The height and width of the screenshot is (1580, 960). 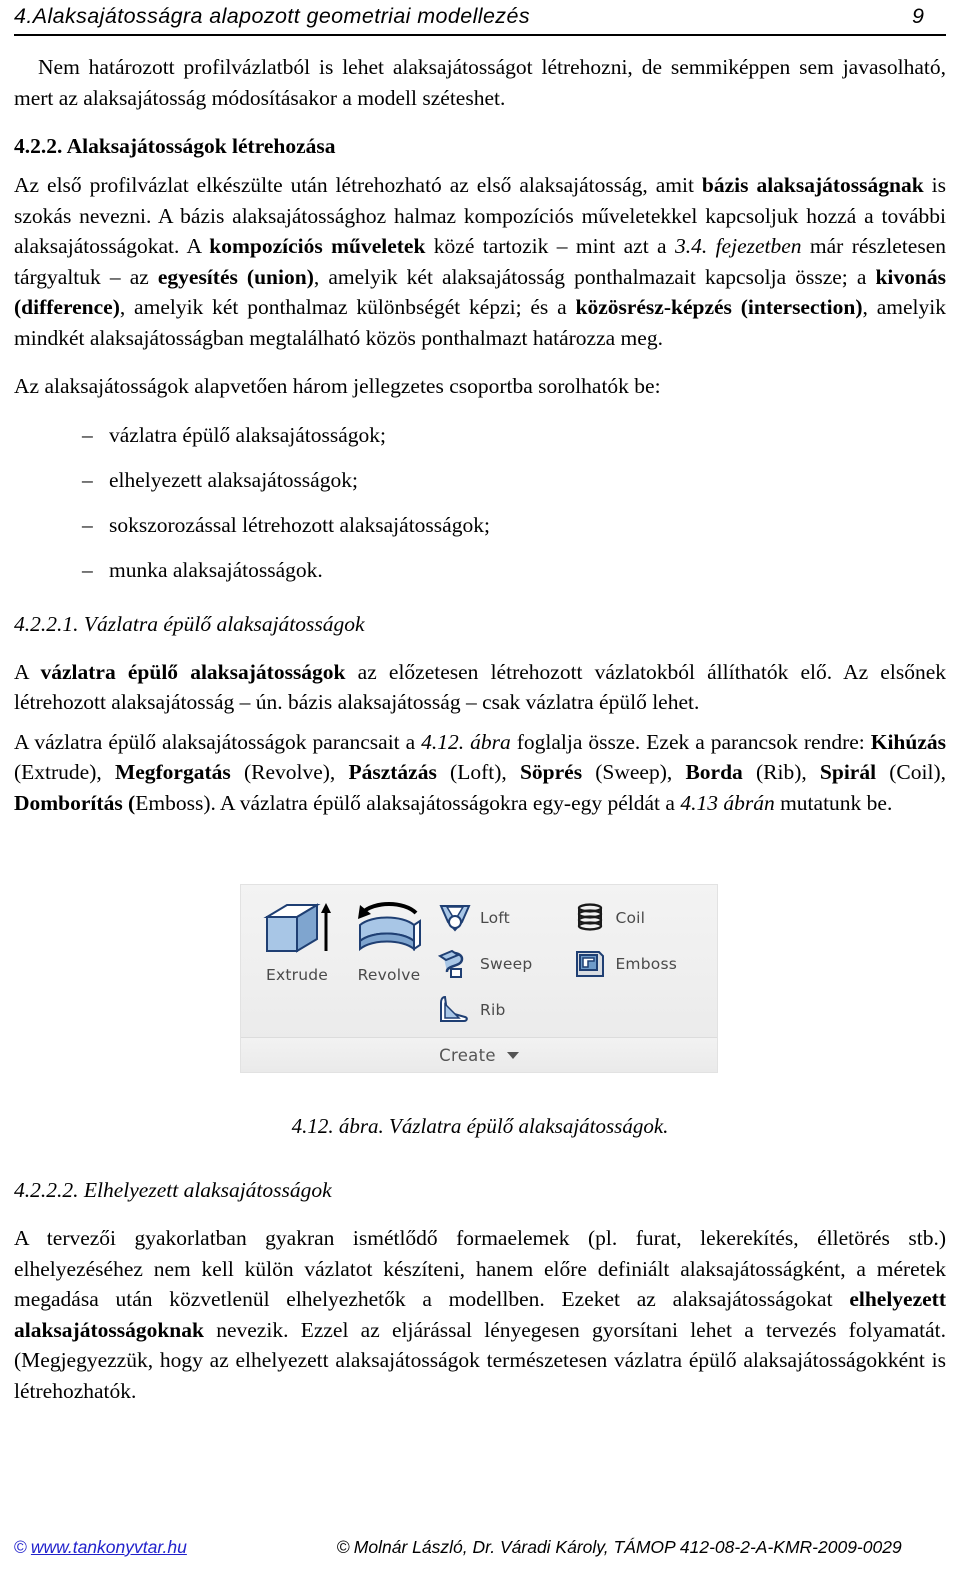 What do you see at coordinates (235, 276) in the screenshot?
I see `txt-b3: egyesítés (union)` at bounding box center [235, 276].